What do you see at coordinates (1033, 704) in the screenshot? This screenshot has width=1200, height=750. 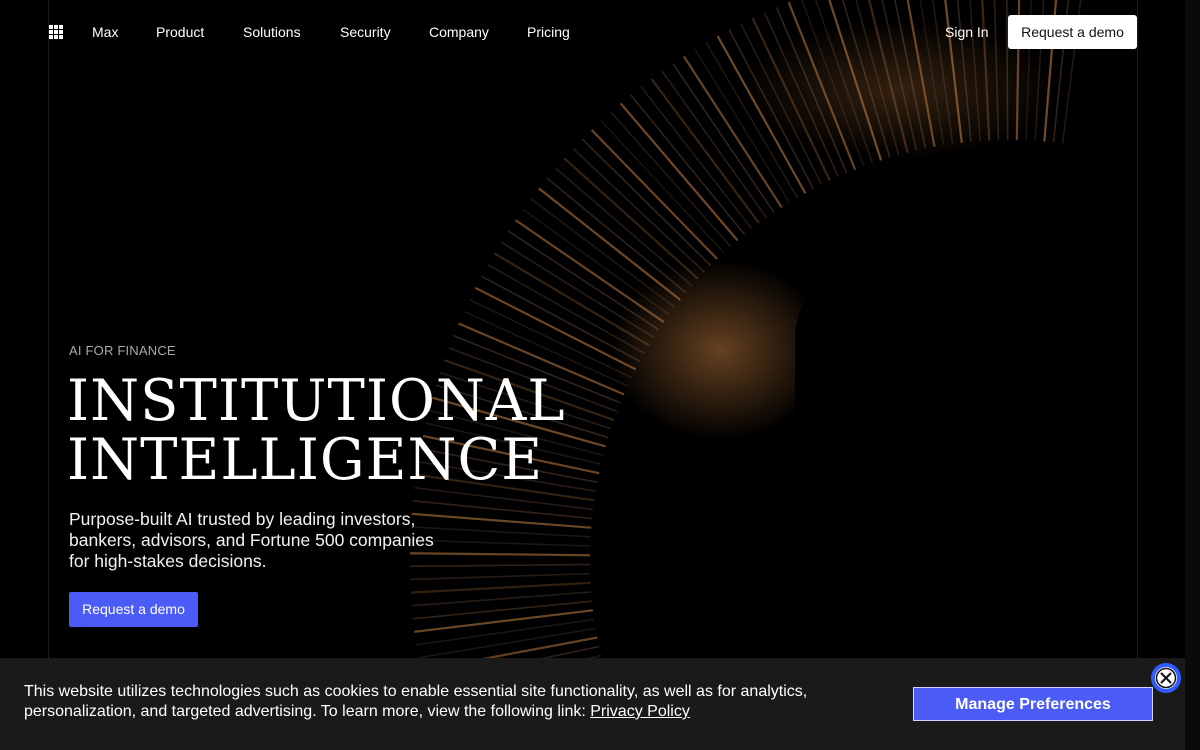 I see `manage-preferences-button: Manage Preferences` at bounding box center [1033, 704].